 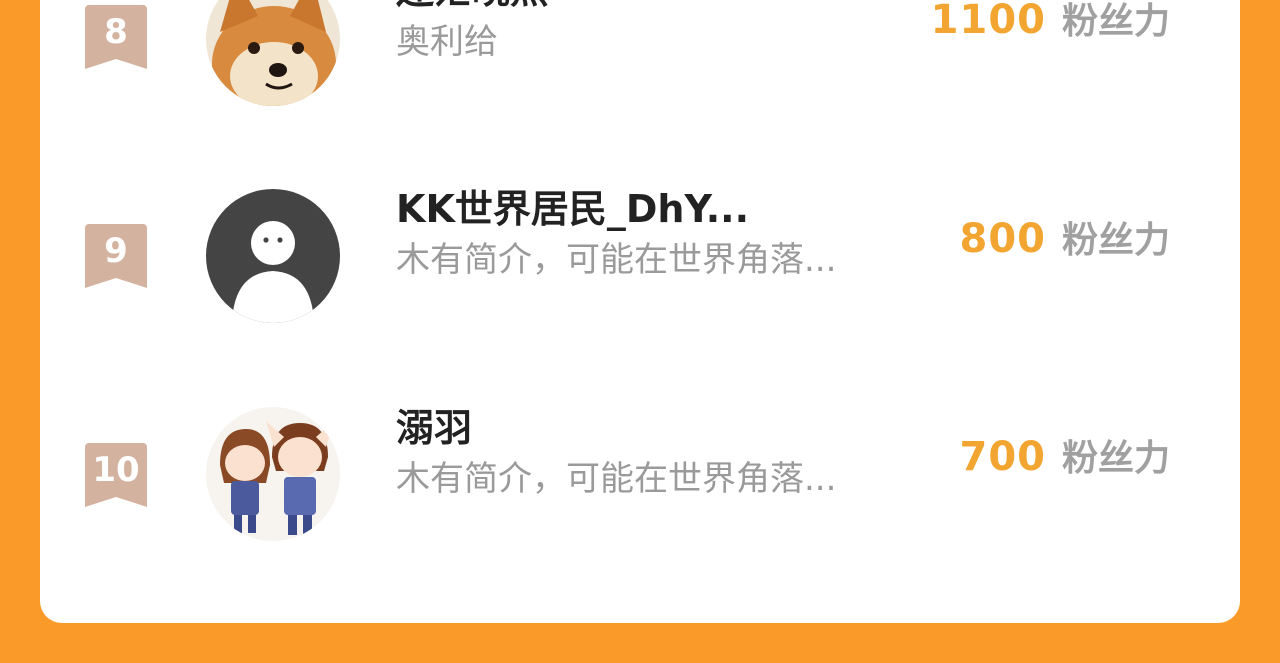 What do you see at coordinates (1002, 457) in the screenshot?
I see `score-value: 700` at bounding box center [1002, 457].